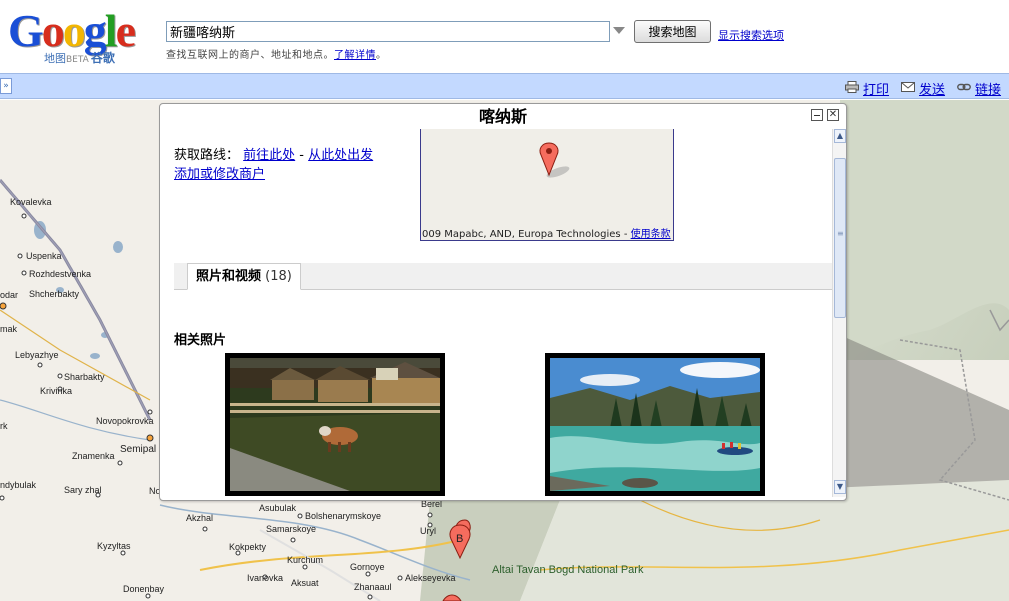  I want to click on link-link: 链接, so click(988, 88).